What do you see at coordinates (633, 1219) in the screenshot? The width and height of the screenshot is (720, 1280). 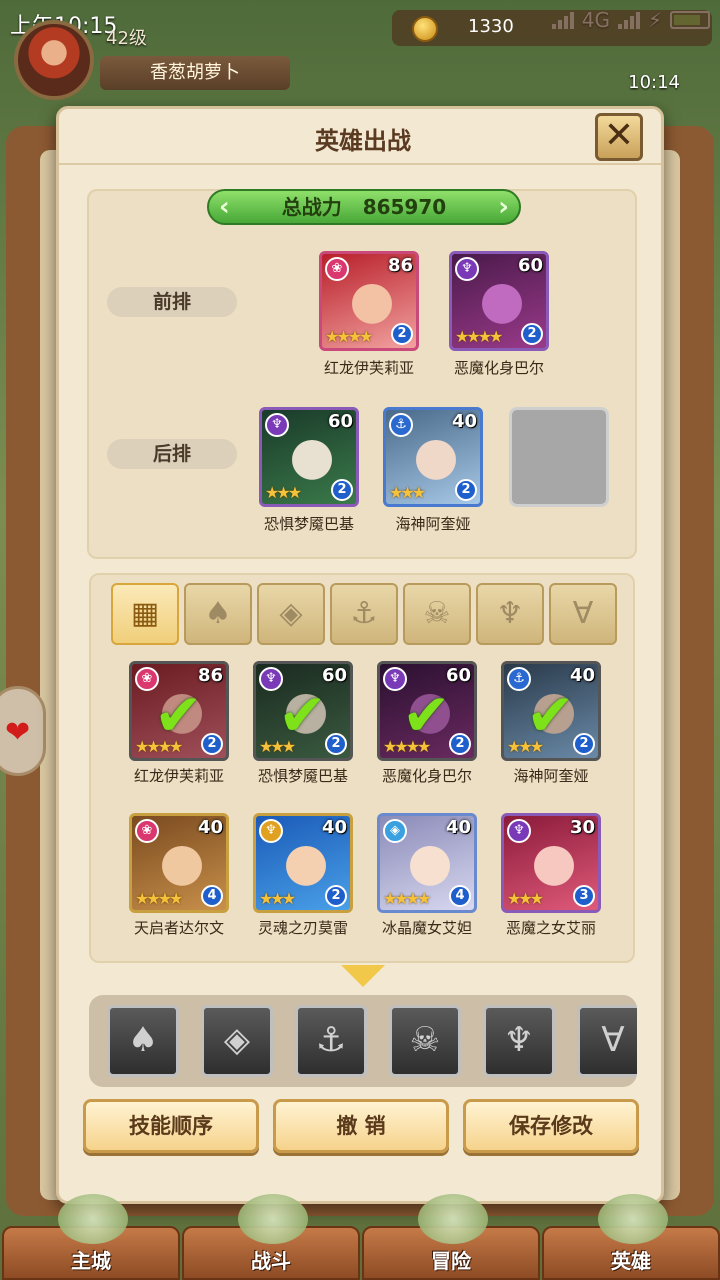 I see `hero-emblem-icon` at bounding box center [633, 1219].